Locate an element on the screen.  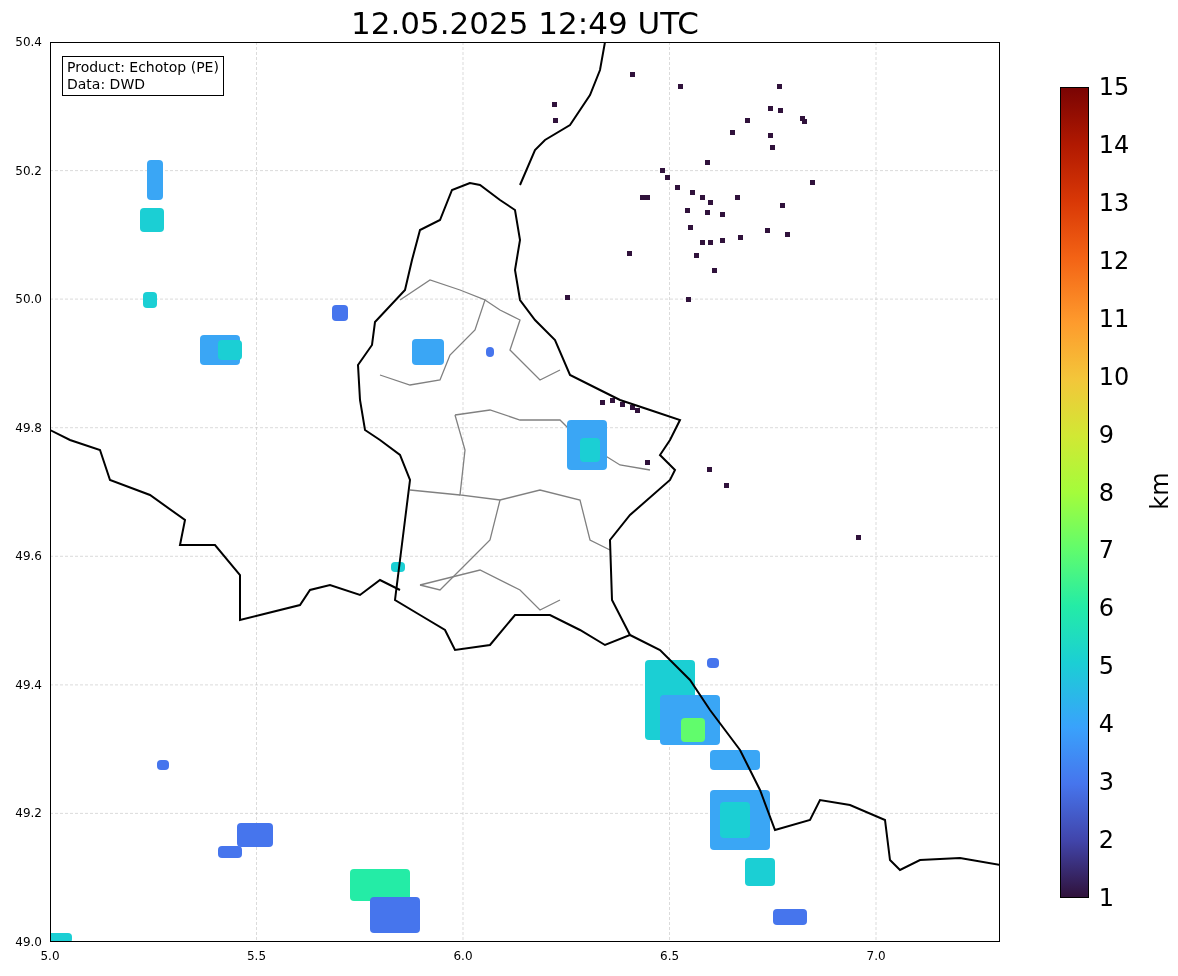
colorbar-tick-label: 2 is located at coordinates (1106, 840).